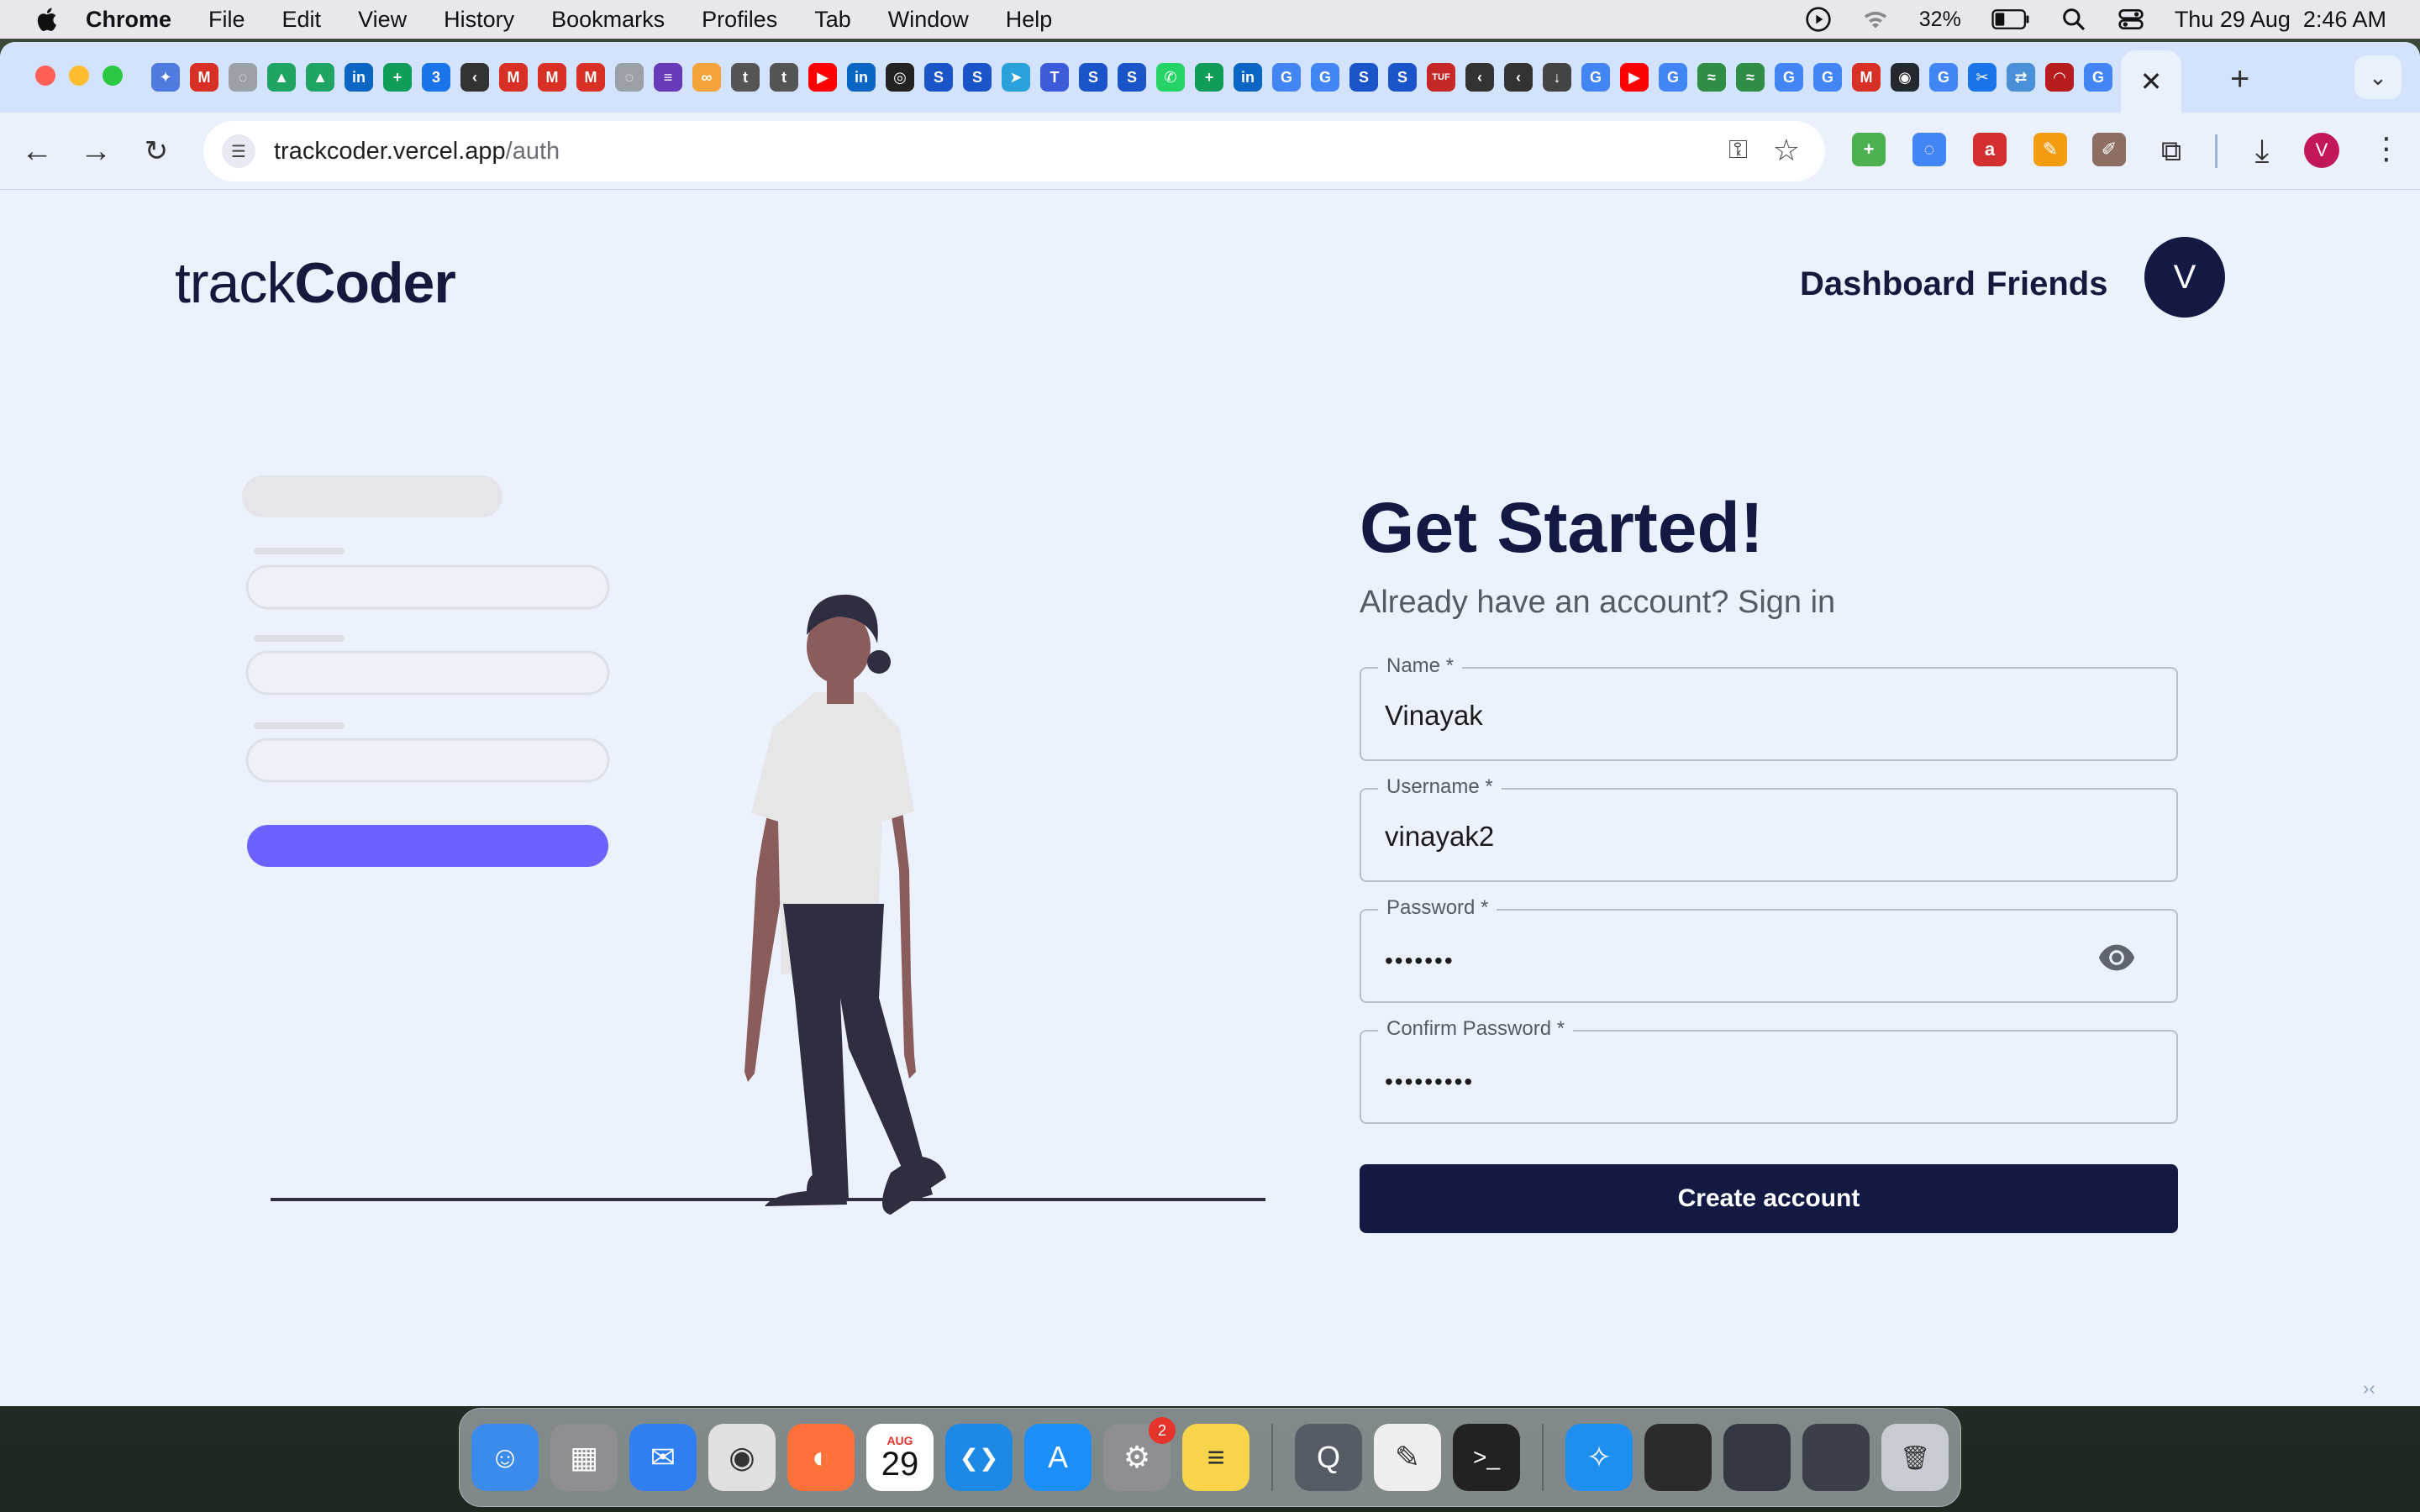 Image resolution: width=2420 pixels, height=1512 pixels. Describe the element at coordinates (156, 151) in the screenshot. I see `reload-icon: ↻` at that location.